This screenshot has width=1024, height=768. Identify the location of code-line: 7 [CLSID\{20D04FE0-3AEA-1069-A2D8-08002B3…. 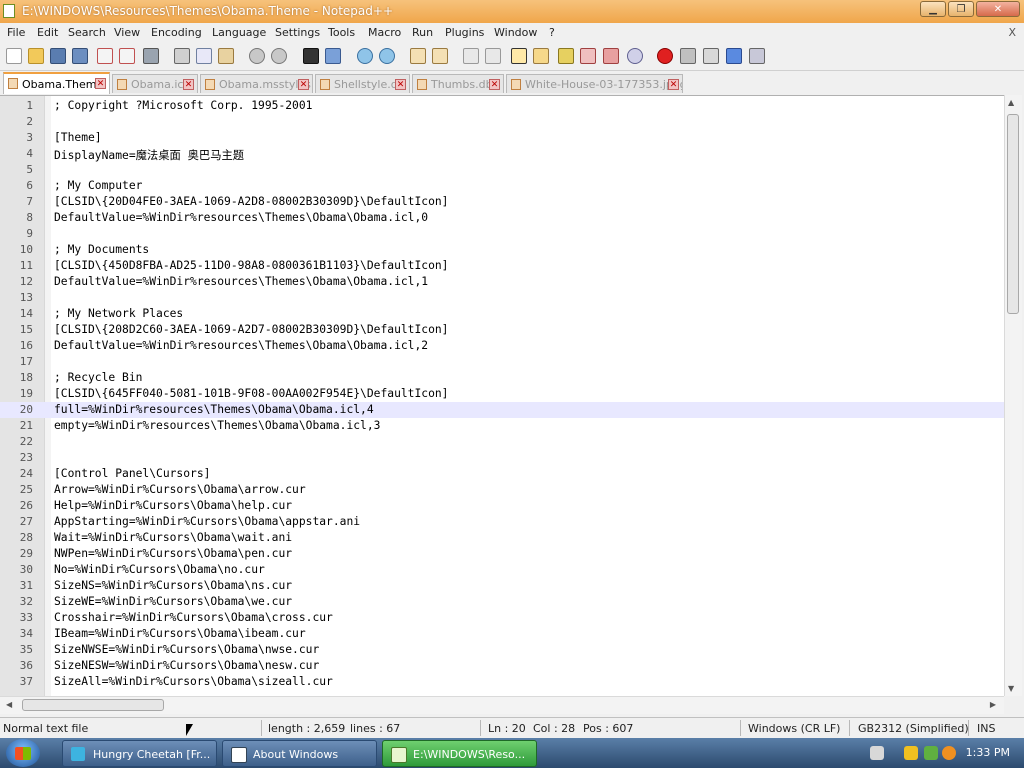
(502, 202).